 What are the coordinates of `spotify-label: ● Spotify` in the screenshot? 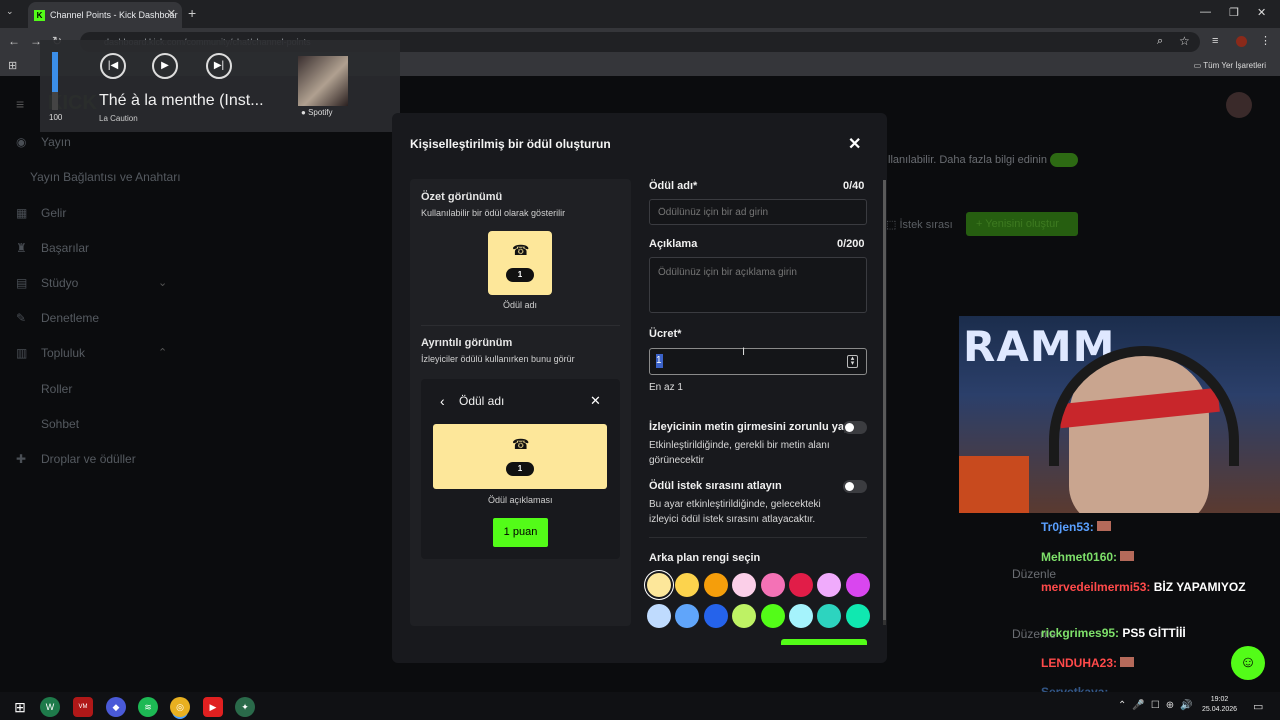 It's located at (317, 112).